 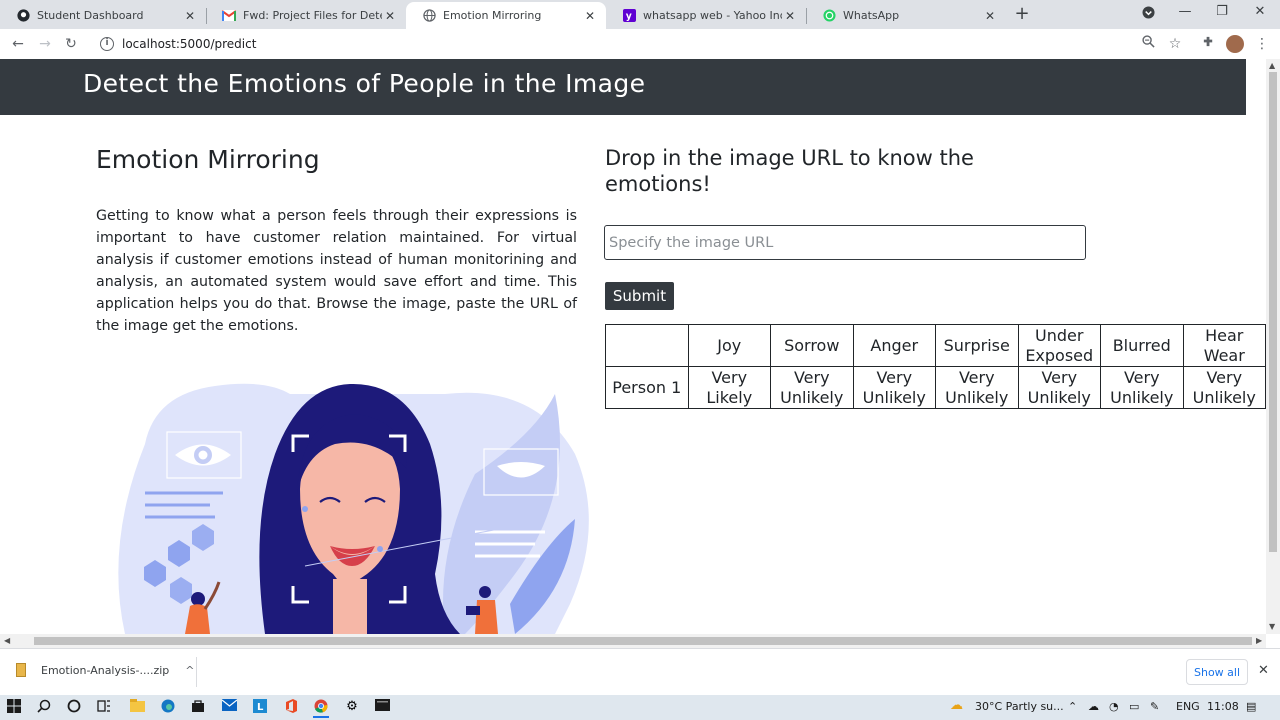 I want to click on zoom-icon, so click(x=1148, y=44).